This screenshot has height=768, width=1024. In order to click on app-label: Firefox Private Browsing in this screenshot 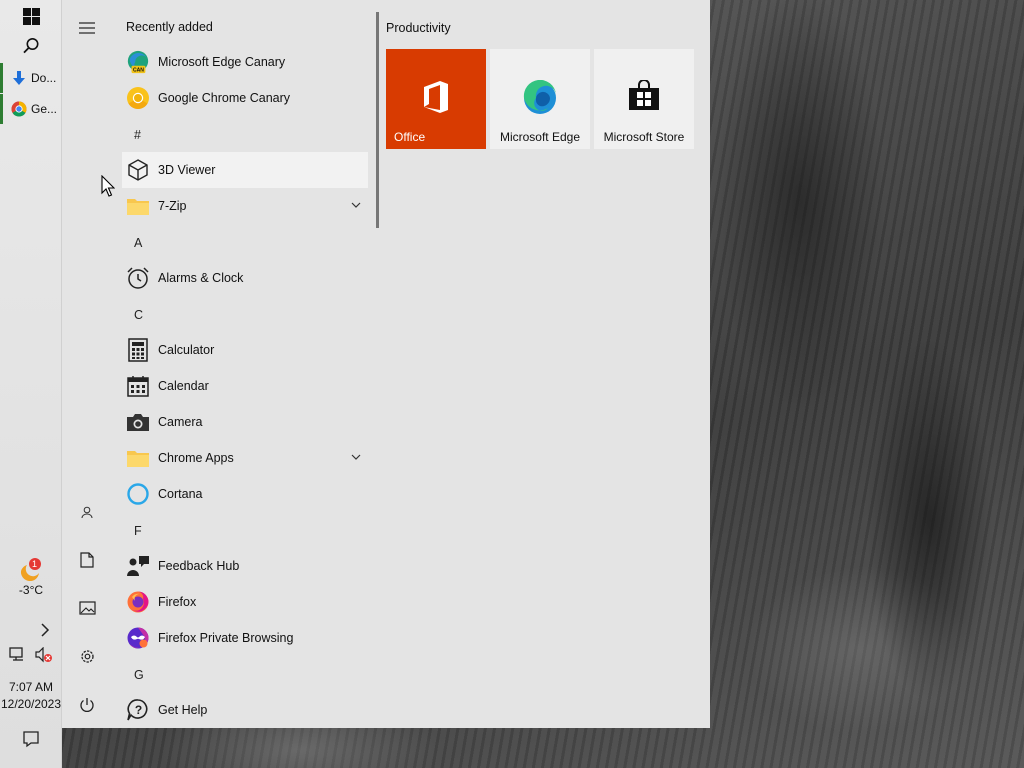, I will do `click(226, 638)`.